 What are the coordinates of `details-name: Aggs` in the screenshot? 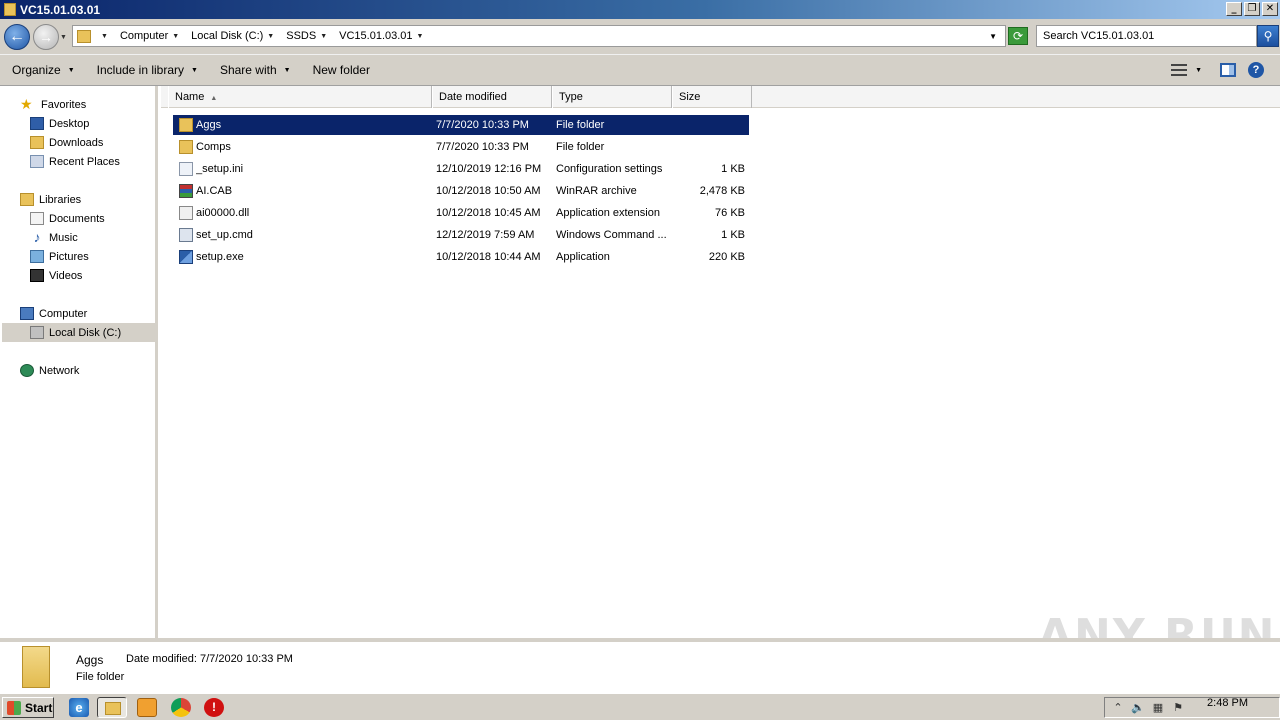 It's located at (90, 660).